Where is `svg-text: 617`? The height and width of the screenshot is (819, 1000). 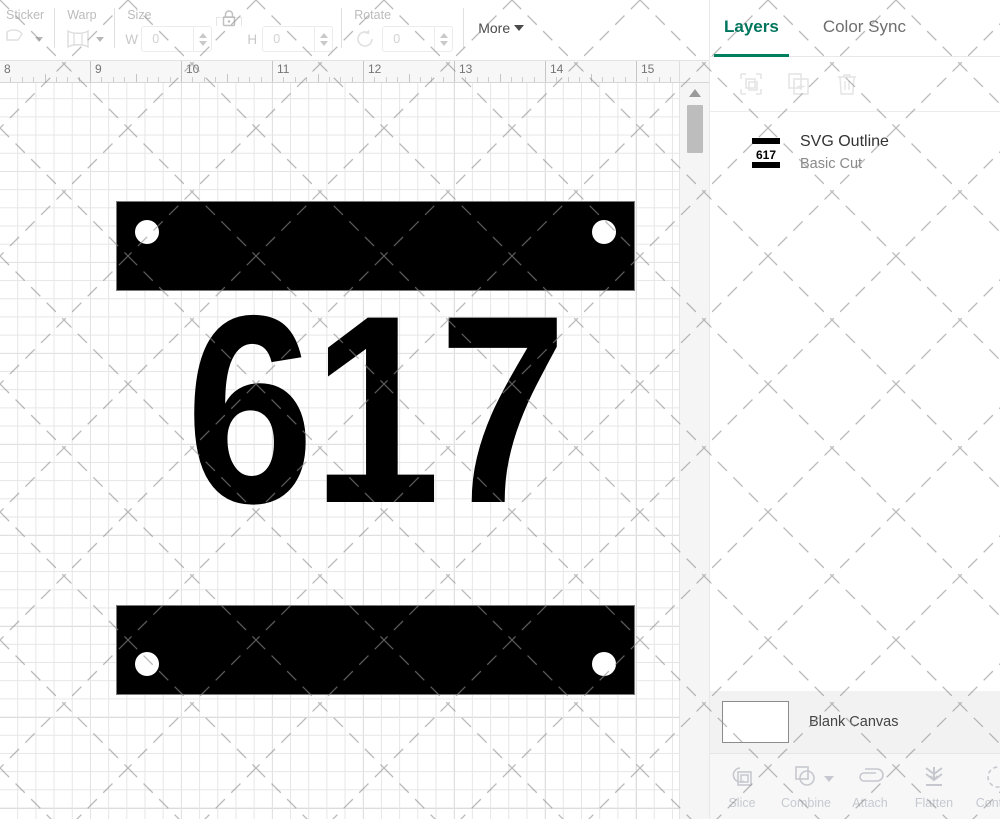
svg-text: 617 is located at coordinates (766, 155).